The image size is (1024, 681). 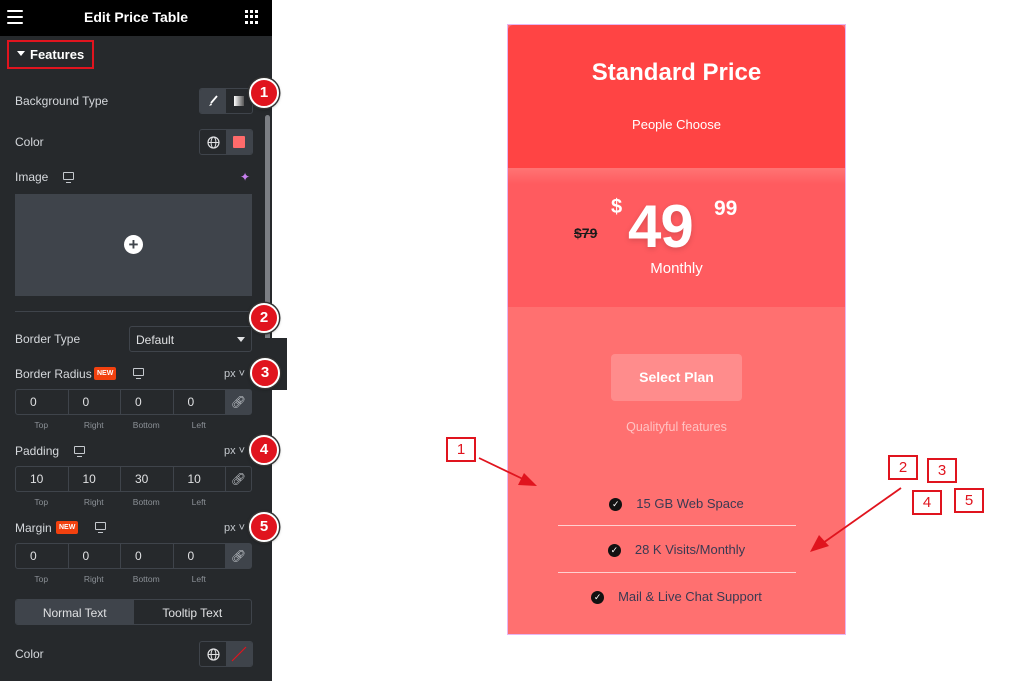 What do you see at coordinates (690, 504) in the screenshot?
I see `annotation-arrows` at bounding box center [690, 504].